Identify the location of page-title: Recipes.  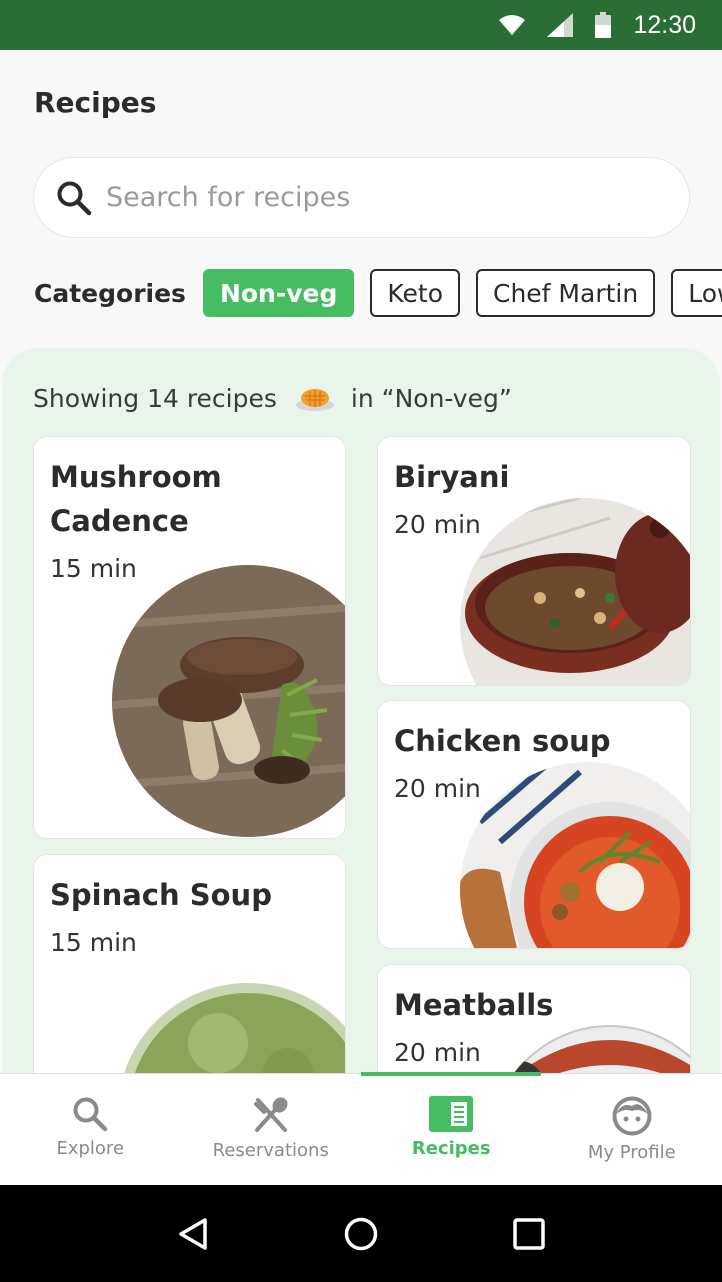
(95, 102).